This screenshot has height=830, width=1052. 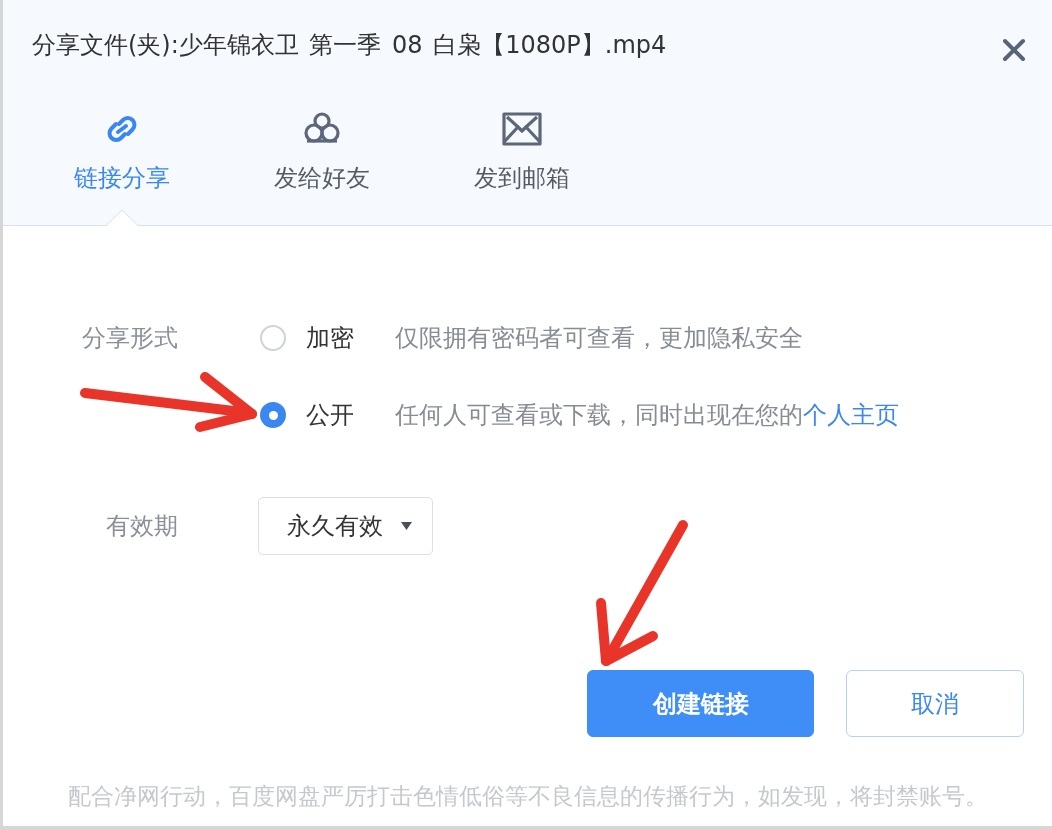 What do you see at coordinates (122, 168) in the screenshot?
I see `share-tab: 链接分享` at bounding box center [122, 168].